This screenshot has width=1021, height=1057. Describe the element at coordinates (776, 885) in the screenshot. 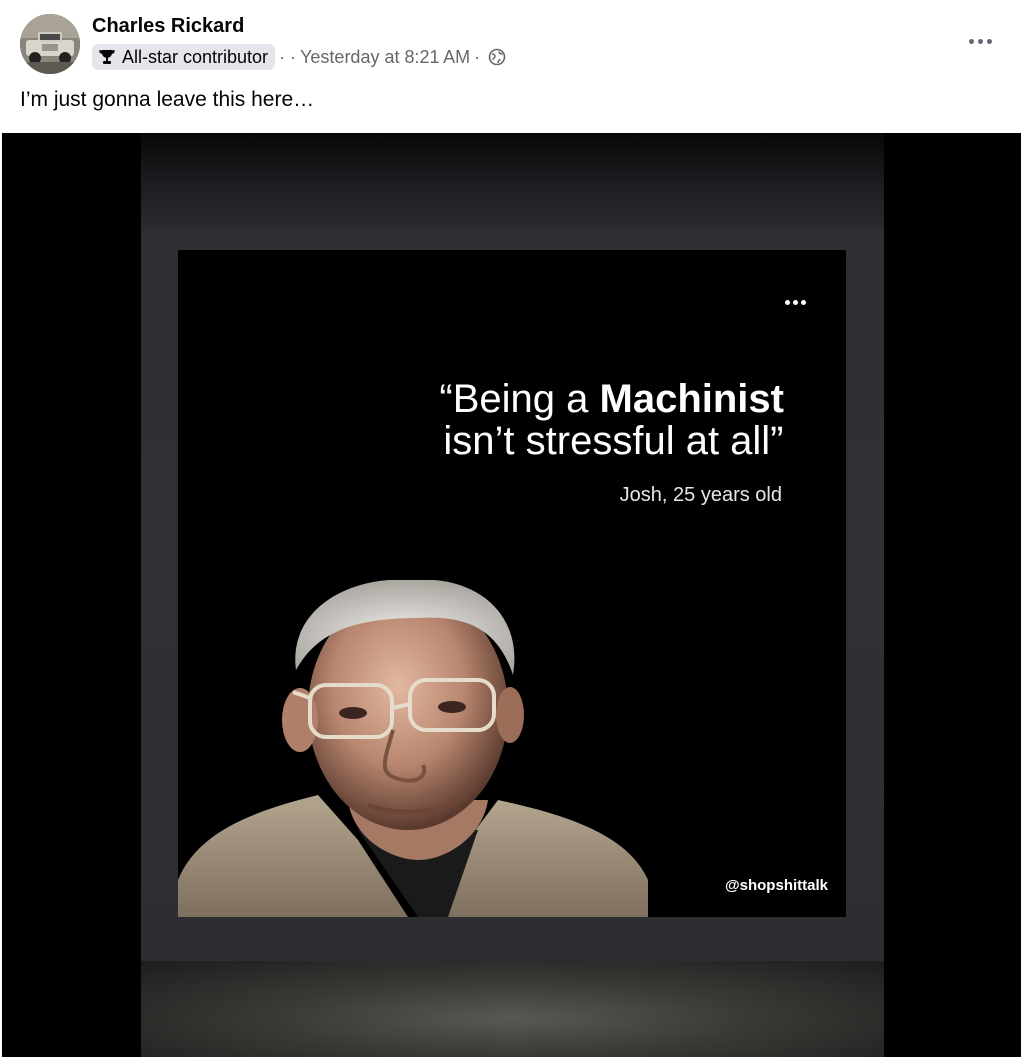

I see `meme-watermark: @shopshittalk` at that location.